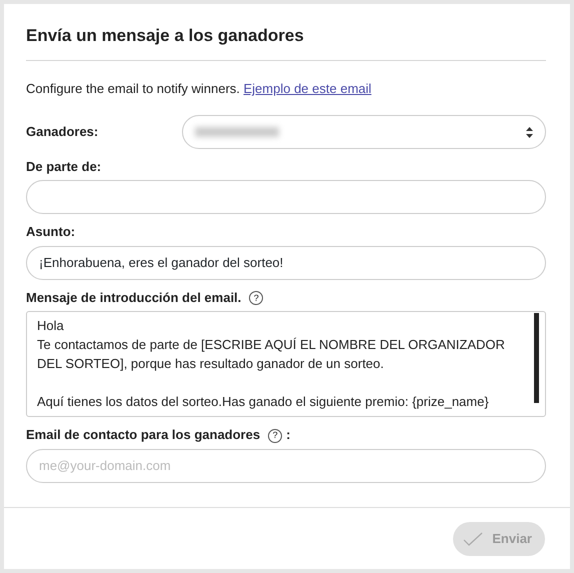 The height and width of the screenshot is (573, 574). Describe the element at coordinates (364, 131) in the screenshot. I see `winners-select` at that location.